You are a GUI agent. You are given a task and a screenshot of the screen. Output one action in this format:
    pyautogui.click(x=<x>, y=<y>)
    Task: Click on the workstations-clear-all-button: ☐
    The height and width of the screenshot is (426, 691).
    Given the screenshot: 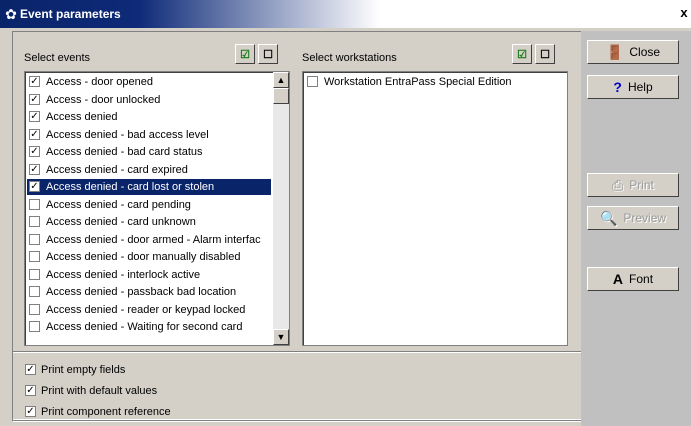 What is the action you would take?
    pyautogui.click(x=545, y=54)
    